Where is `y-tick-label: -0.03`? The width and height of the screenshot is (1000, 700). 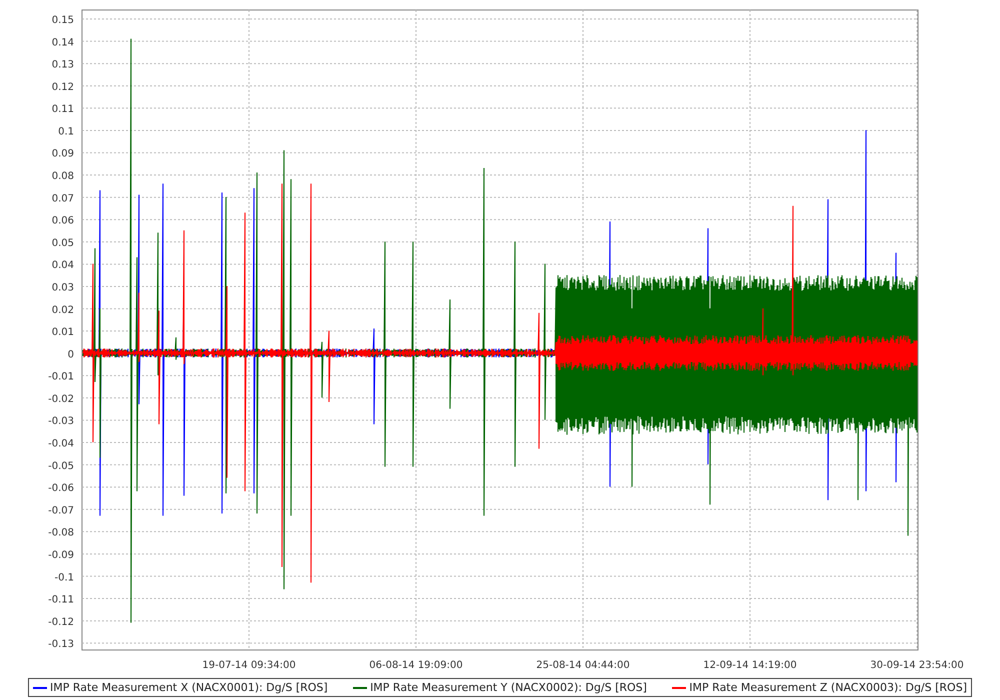 y-tick-label: -0.03 is located at coordinates (61, 422).